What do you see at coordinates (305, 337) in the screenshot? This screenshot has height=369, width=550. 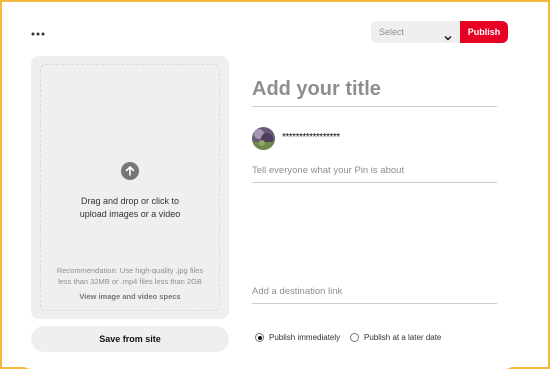 I see `publish-immediately-label: Publish immediately` at bounding box center [305, 337].